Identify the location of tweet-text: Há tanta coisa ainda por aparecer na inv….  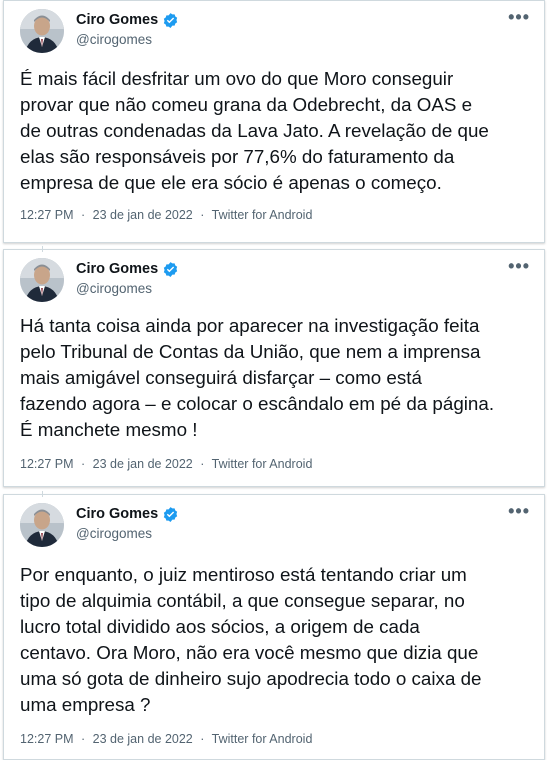
(257, 377).